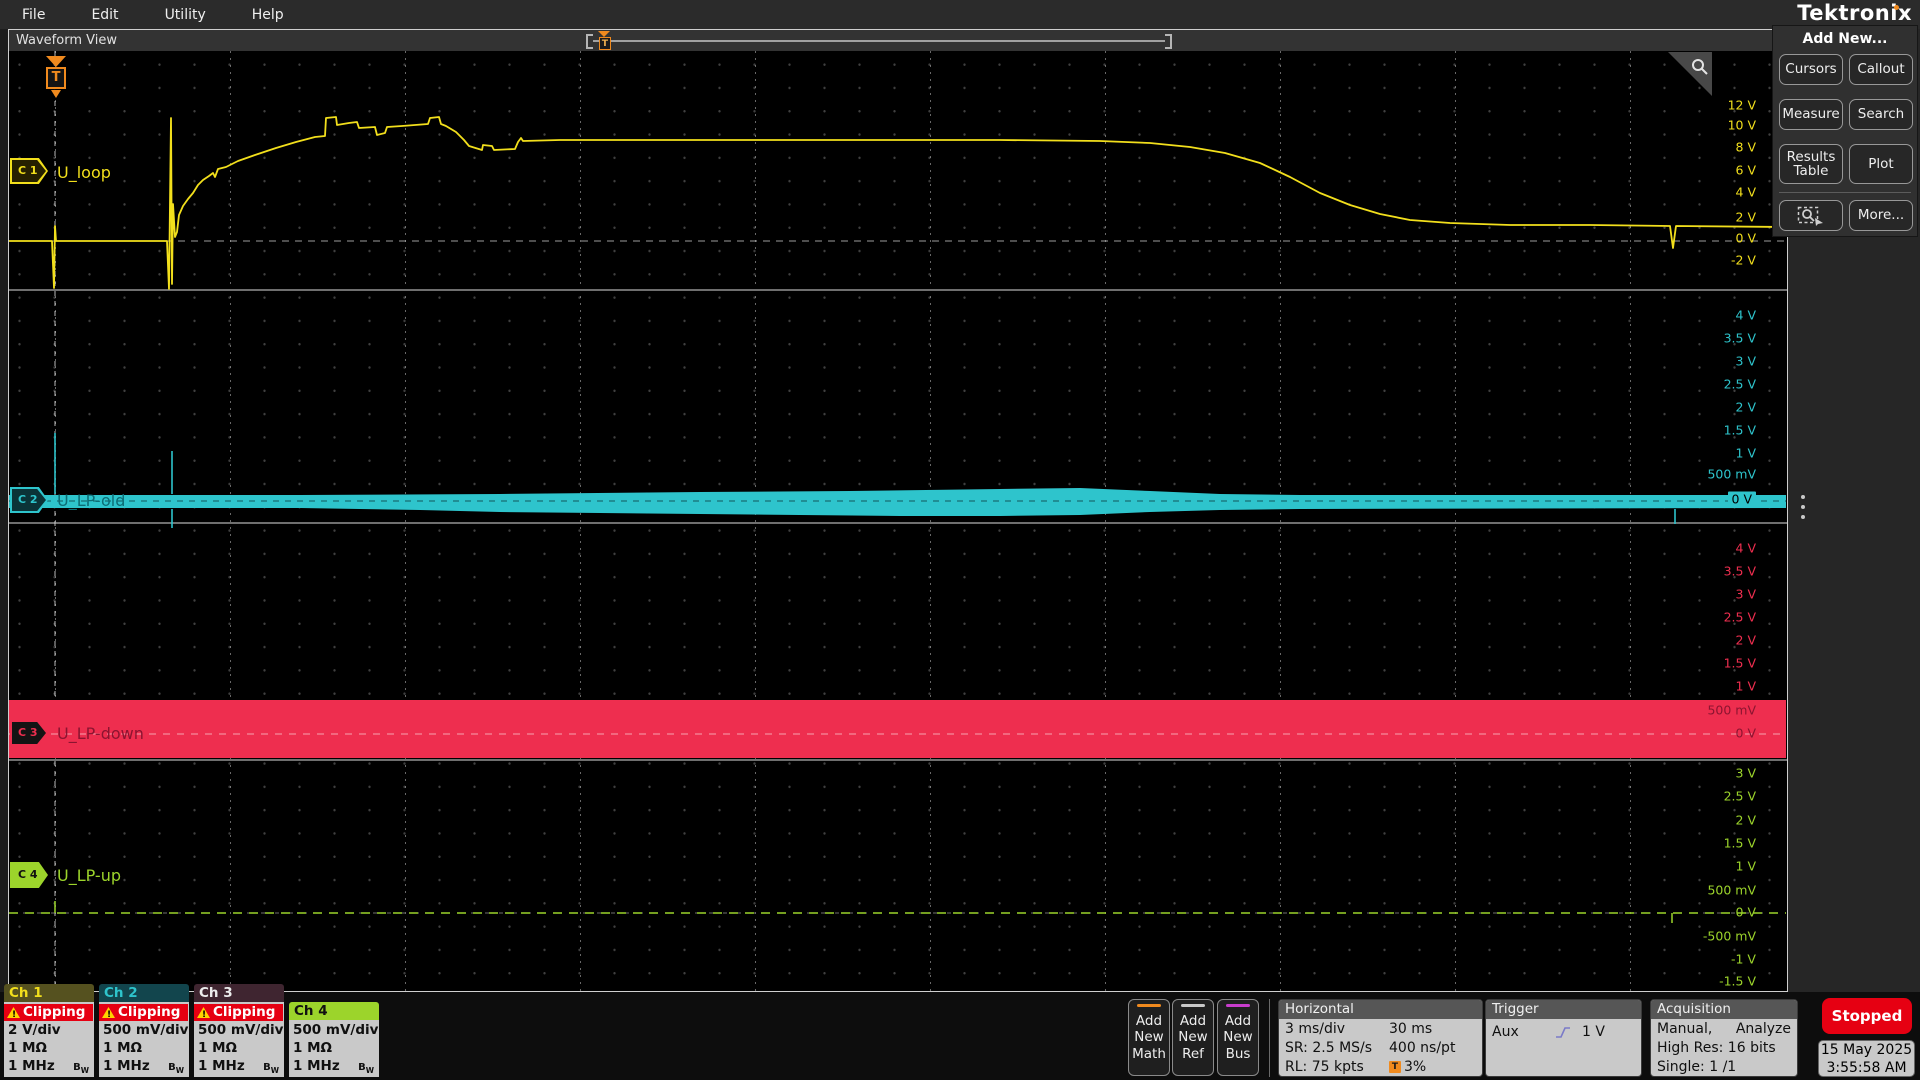  Describe the element at coordinates (1422, 1048) in the screenshot. I see `horizontal-resolution: 400 ns/pt` at that location.